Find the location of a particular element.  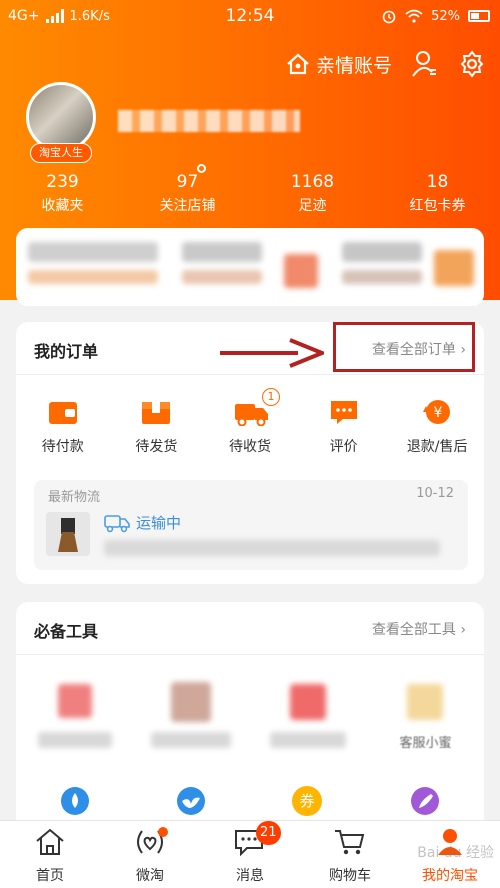

stat-favorites-label: 收藏夹 is located at coordinates (62, 206).